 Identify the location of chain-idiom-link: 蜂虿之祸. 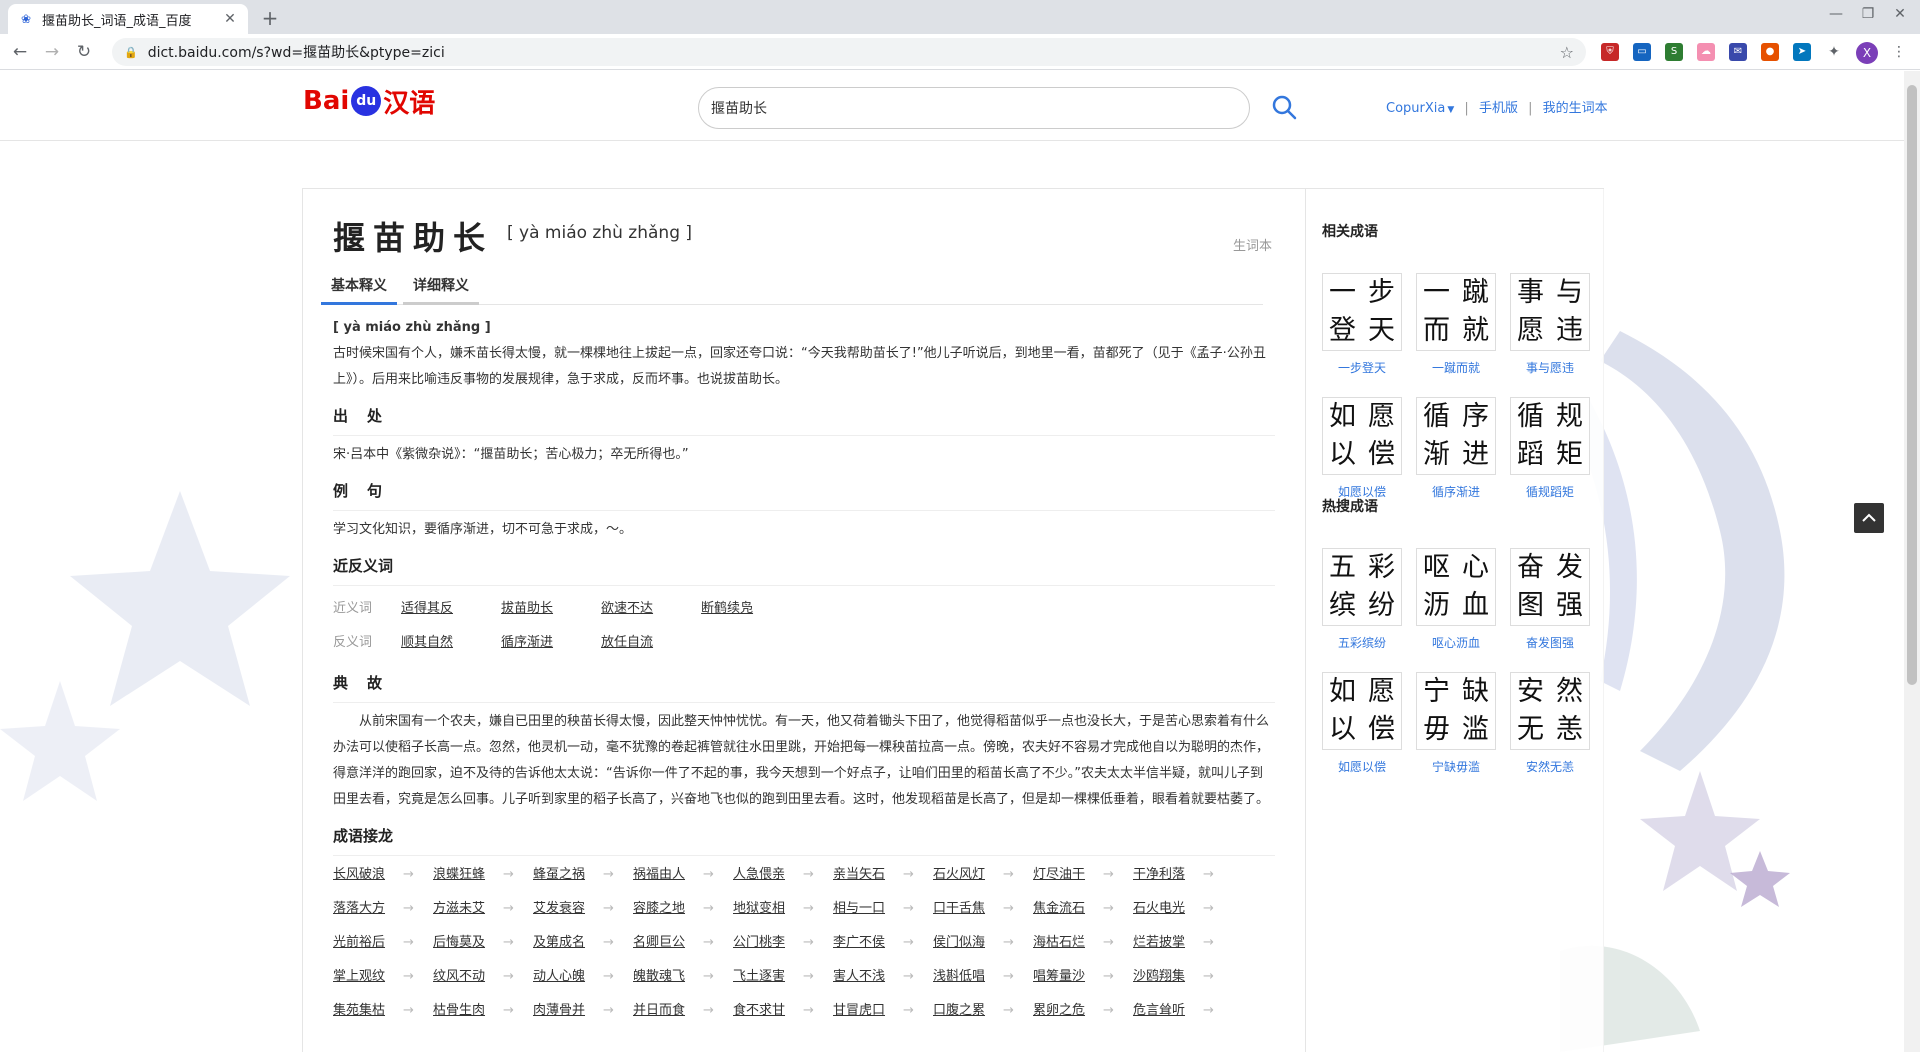
(583, 875).